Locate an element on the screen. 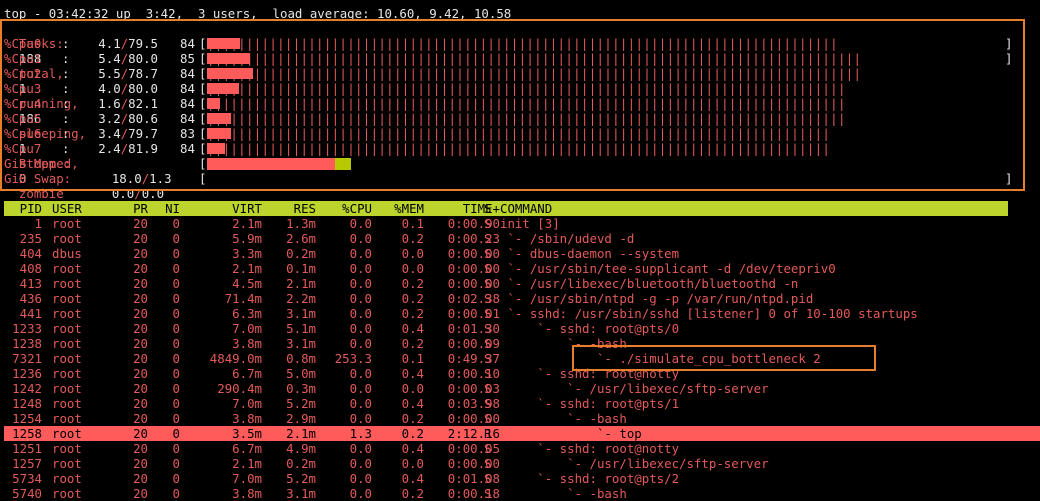  cell-virt: 6.7m is located at coordinates (247, 448).